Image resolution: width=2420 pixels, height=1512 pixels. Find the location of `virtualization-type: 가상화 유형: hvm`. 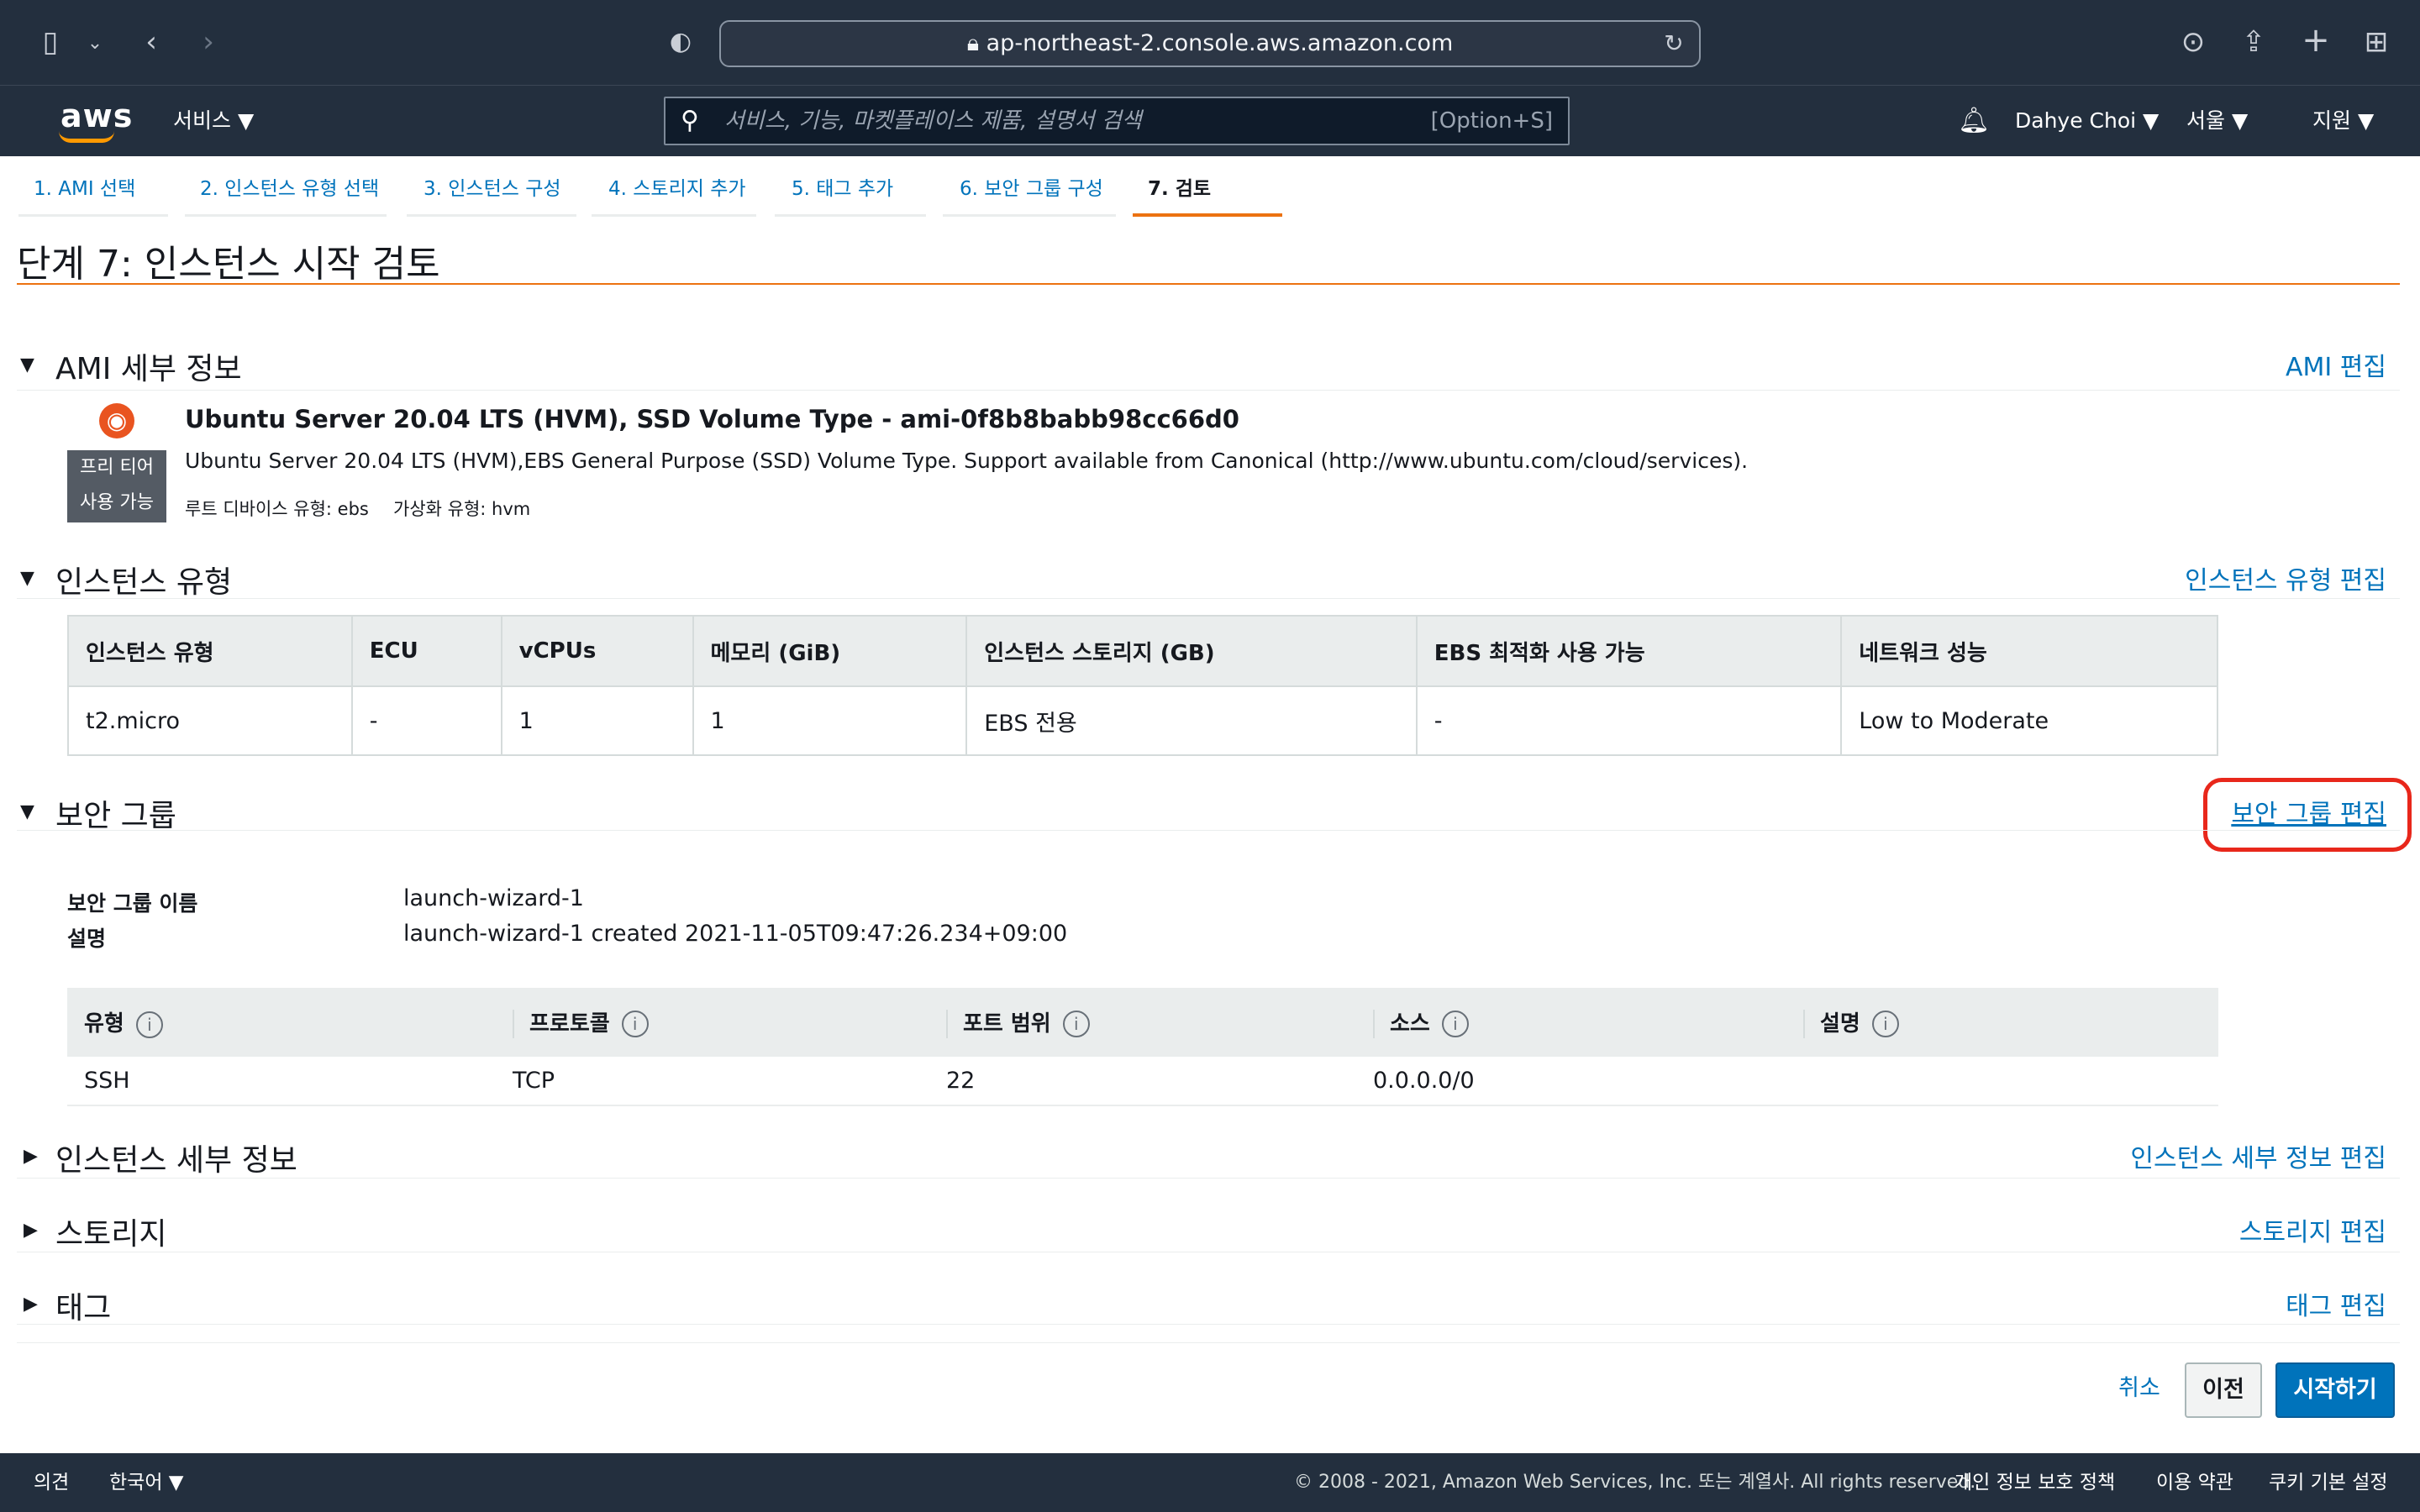

virtualization-type: 가상화 유형: hvm is located at coordinates (462, 509).